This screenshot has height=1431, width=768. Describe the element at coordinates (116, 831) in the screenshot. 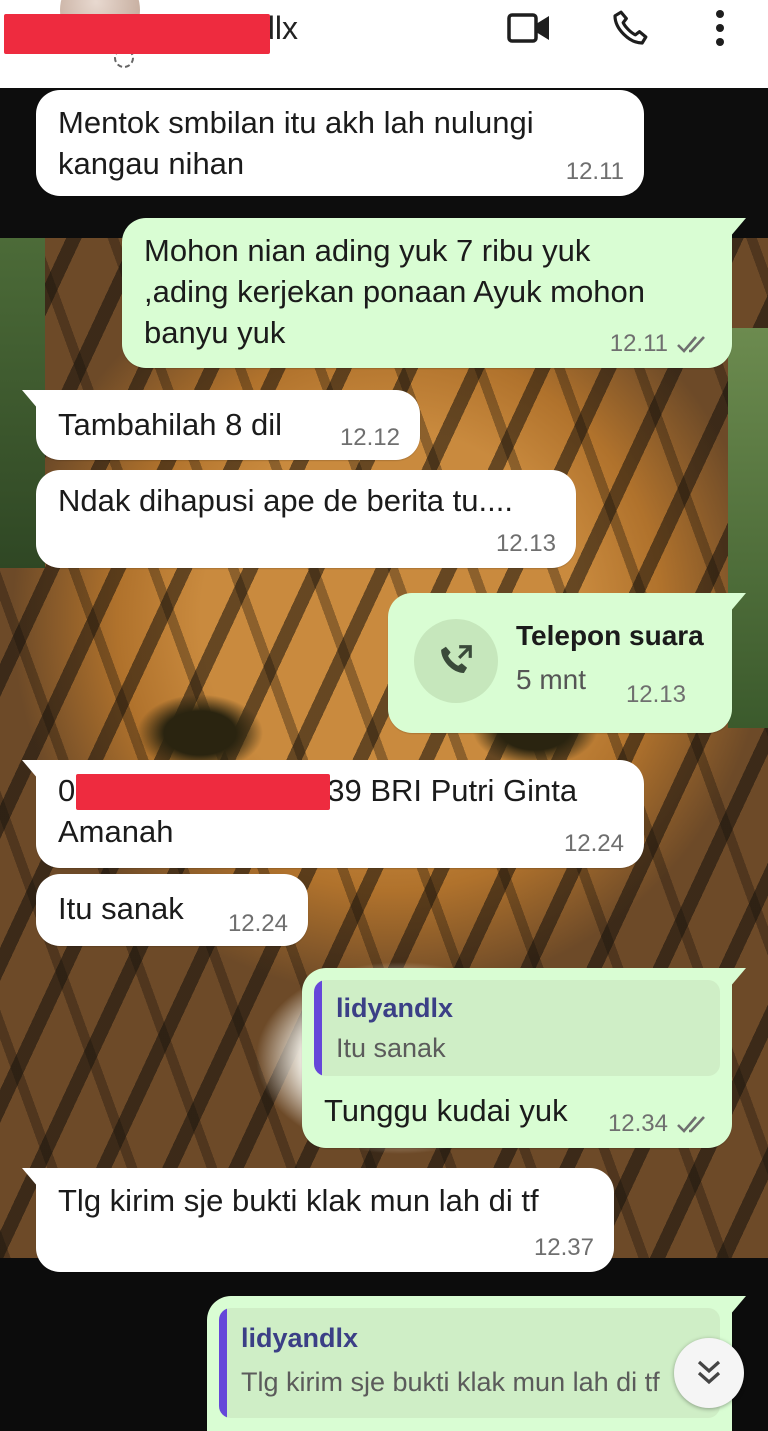

I see `account-holder: Amanah` at that location.